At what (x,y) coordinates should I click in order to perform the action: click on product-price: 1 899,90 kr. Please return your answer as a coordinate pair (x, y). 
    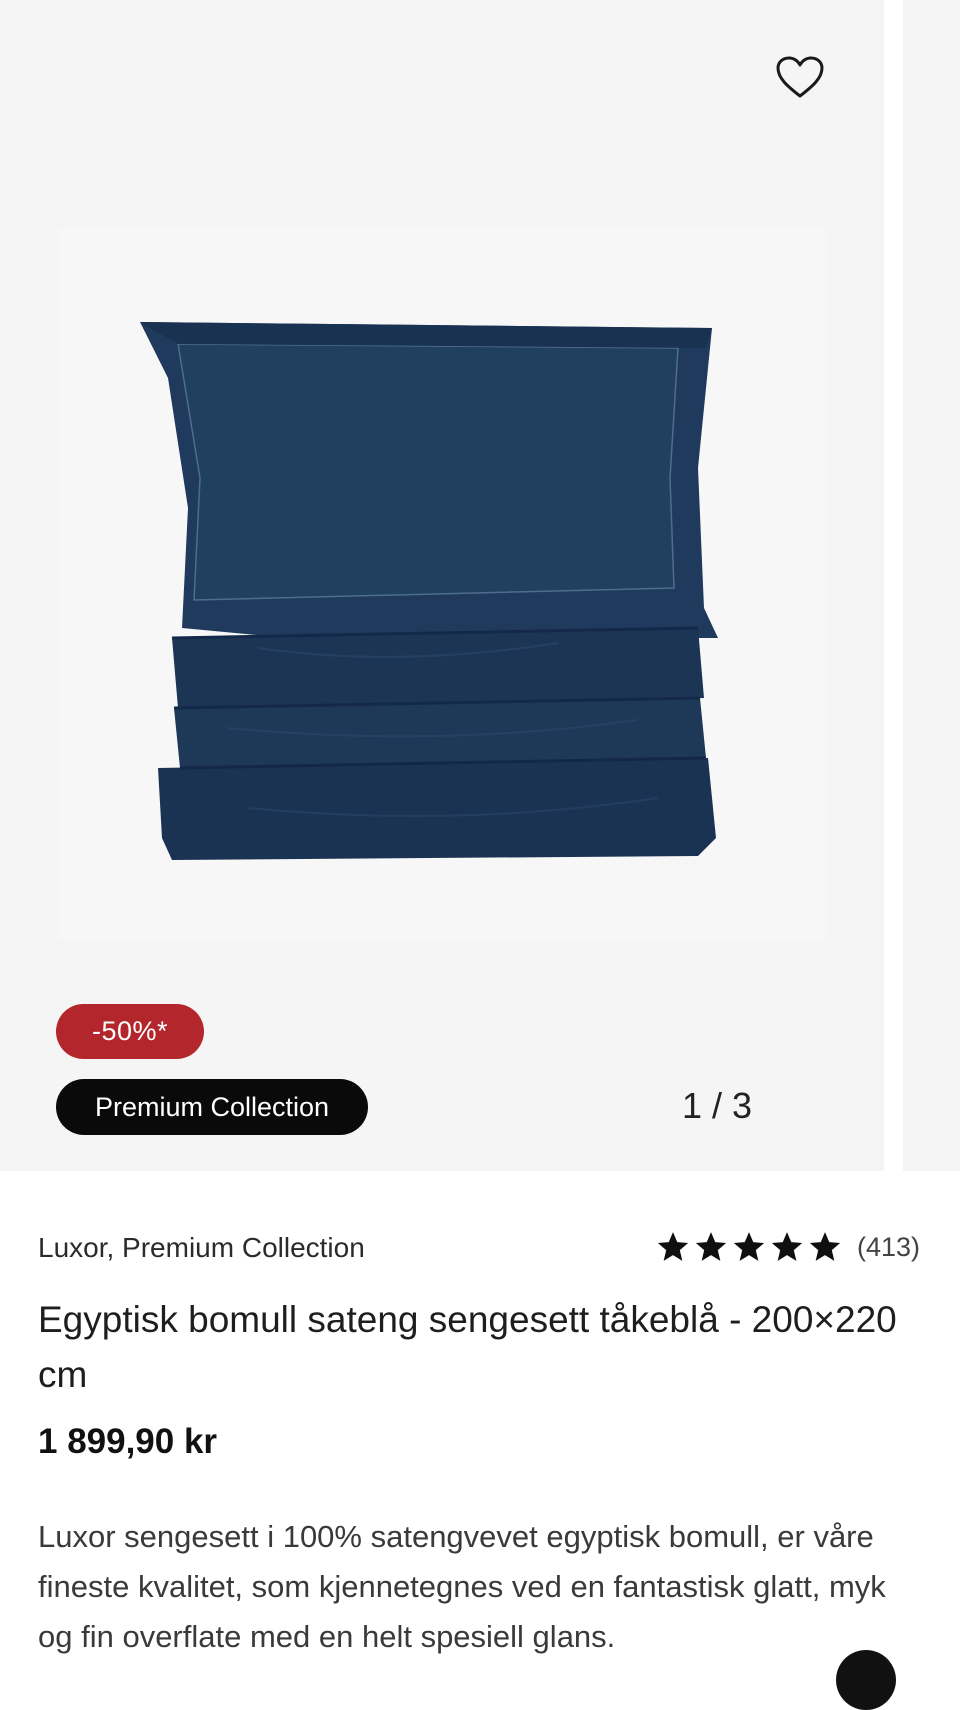
    Looking at the image, I should click on (128, 1441).